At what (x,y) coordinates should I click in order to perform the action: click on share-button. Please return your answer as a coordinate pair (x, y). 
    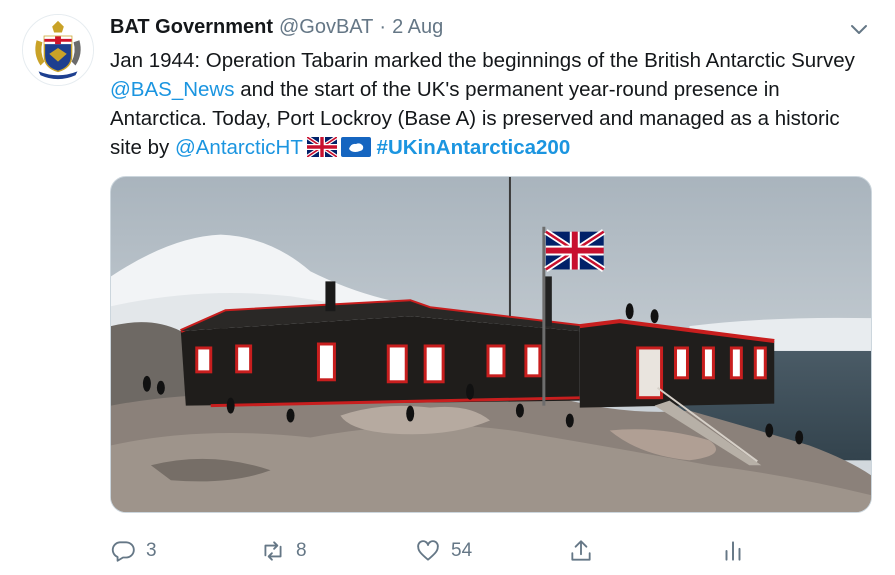
    Looking at the image, I should click on (581, 551).